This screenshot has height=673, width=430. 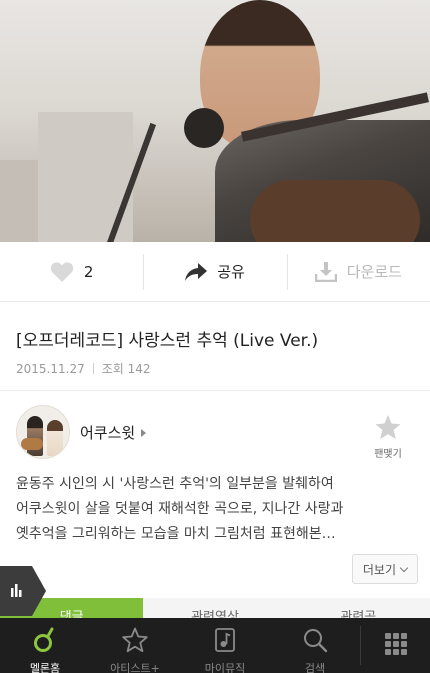 I want to click on video-title: [오프더레코드] 사랑스런 추억 (Live Ver.), so click(x=167, y=341).